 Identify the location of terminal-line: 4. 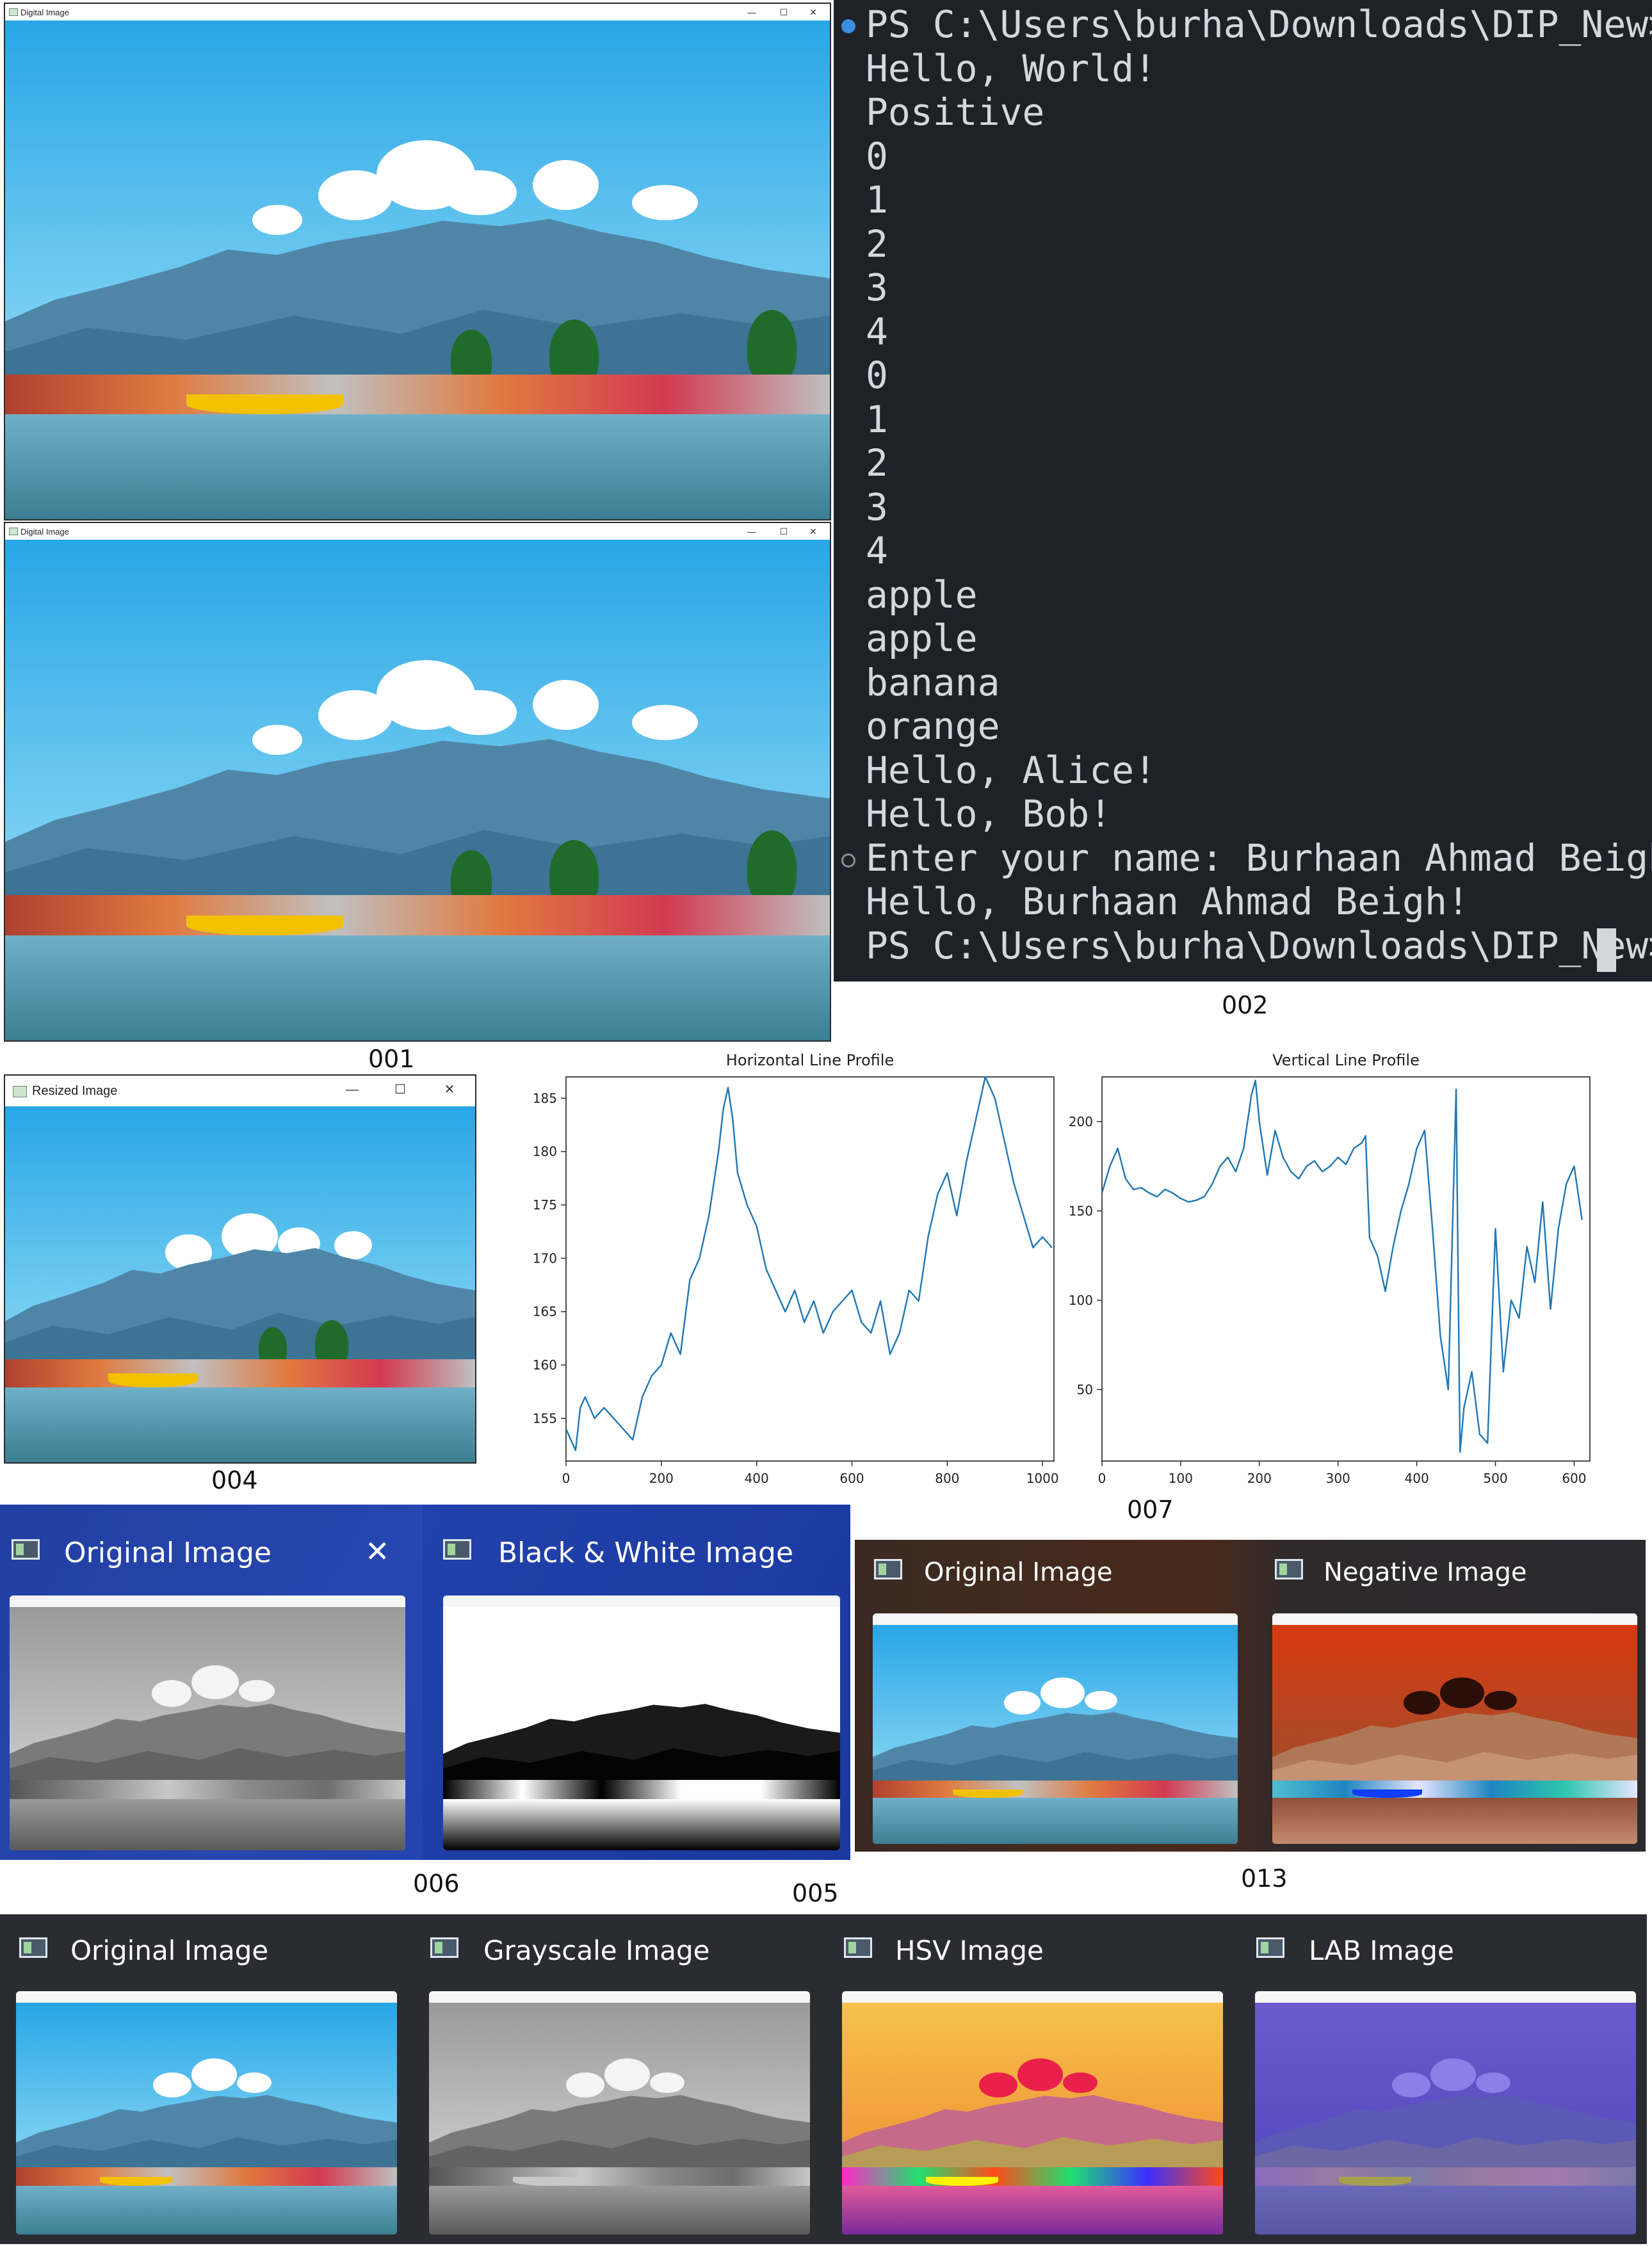
(877, 550).